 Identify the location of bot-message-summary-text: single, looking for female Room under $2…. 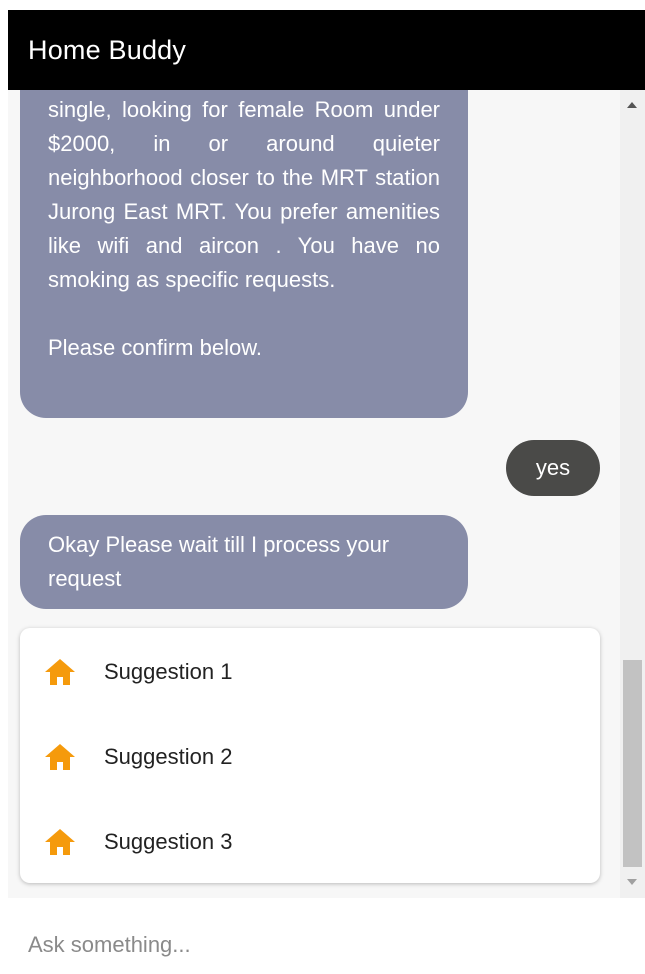
(244, 194).